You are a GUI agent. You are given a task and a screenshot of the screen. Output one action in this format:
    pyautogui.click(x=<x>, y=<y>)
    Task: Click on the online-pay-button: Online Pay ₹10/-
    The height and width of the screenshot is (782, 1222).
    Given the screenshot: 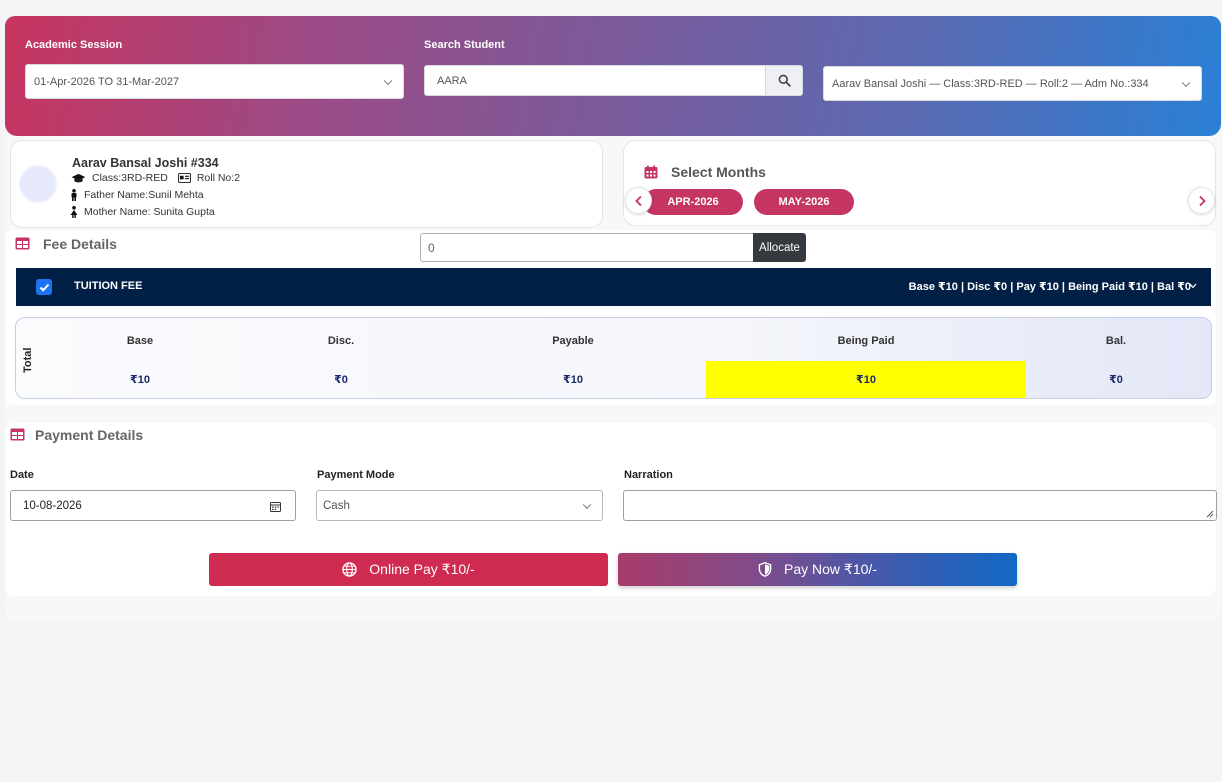 What is the action you would take?
    pyautogui.click(x=408, y=569)
    